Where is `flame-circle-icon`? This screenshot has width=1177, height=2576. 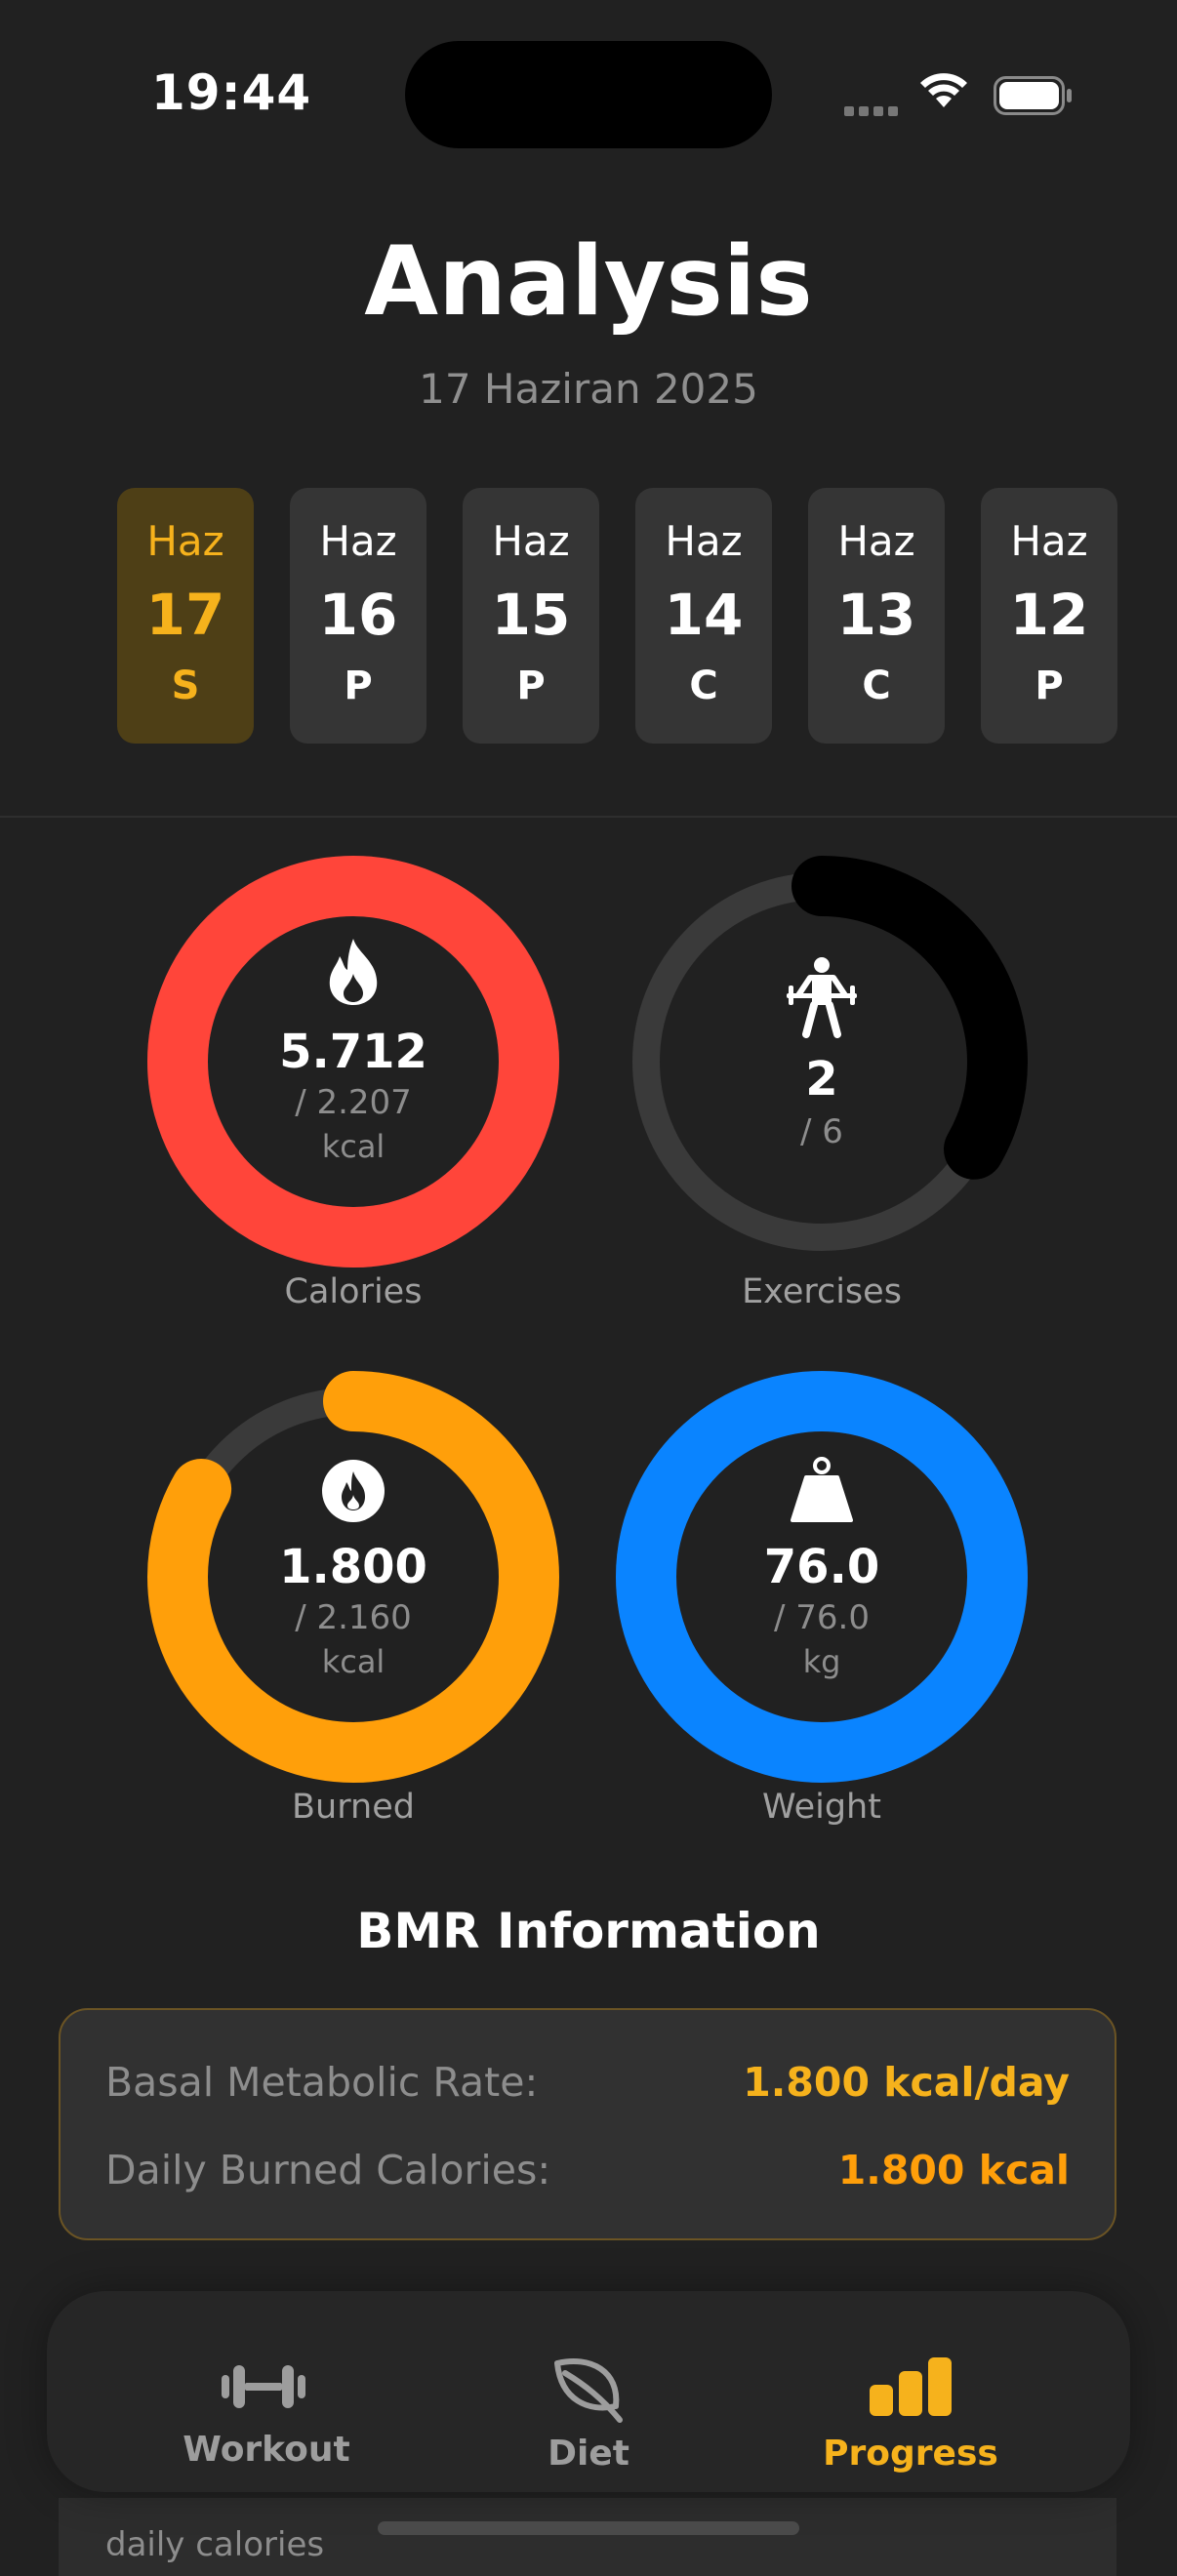
flame-circle-icon is located at coordinates (353, 1491).